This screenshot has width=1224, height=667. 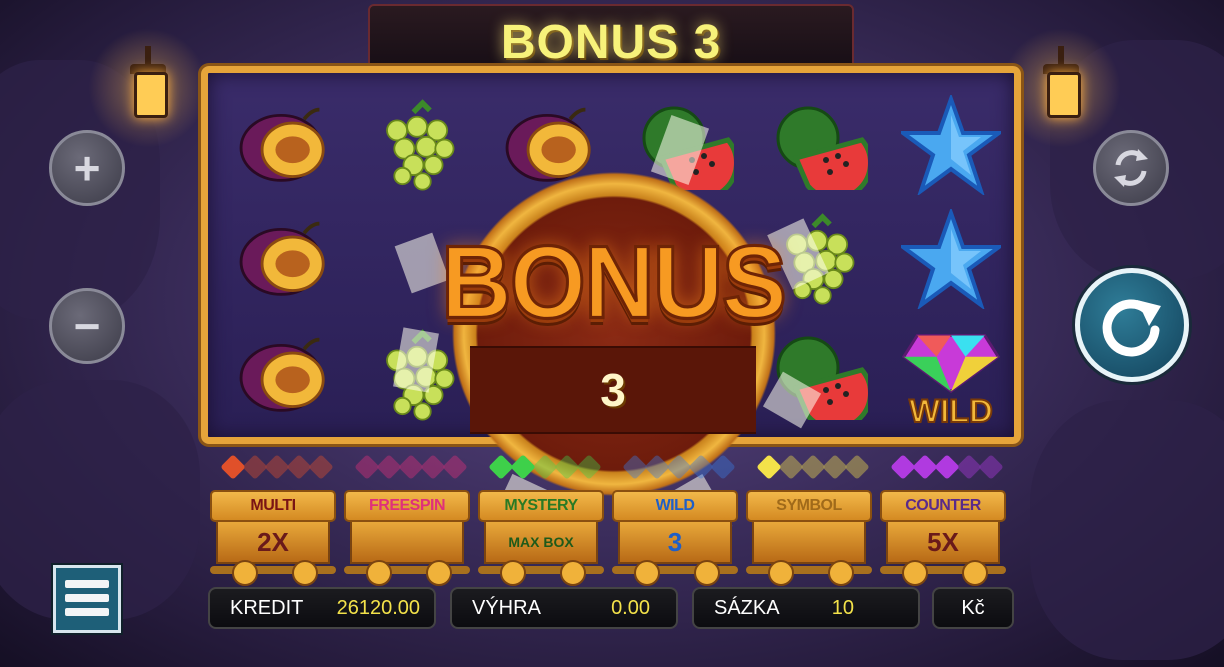 I want to click on feature-cart-mystery: MAX BOX MYSTERY, so click(x=541, y=538).